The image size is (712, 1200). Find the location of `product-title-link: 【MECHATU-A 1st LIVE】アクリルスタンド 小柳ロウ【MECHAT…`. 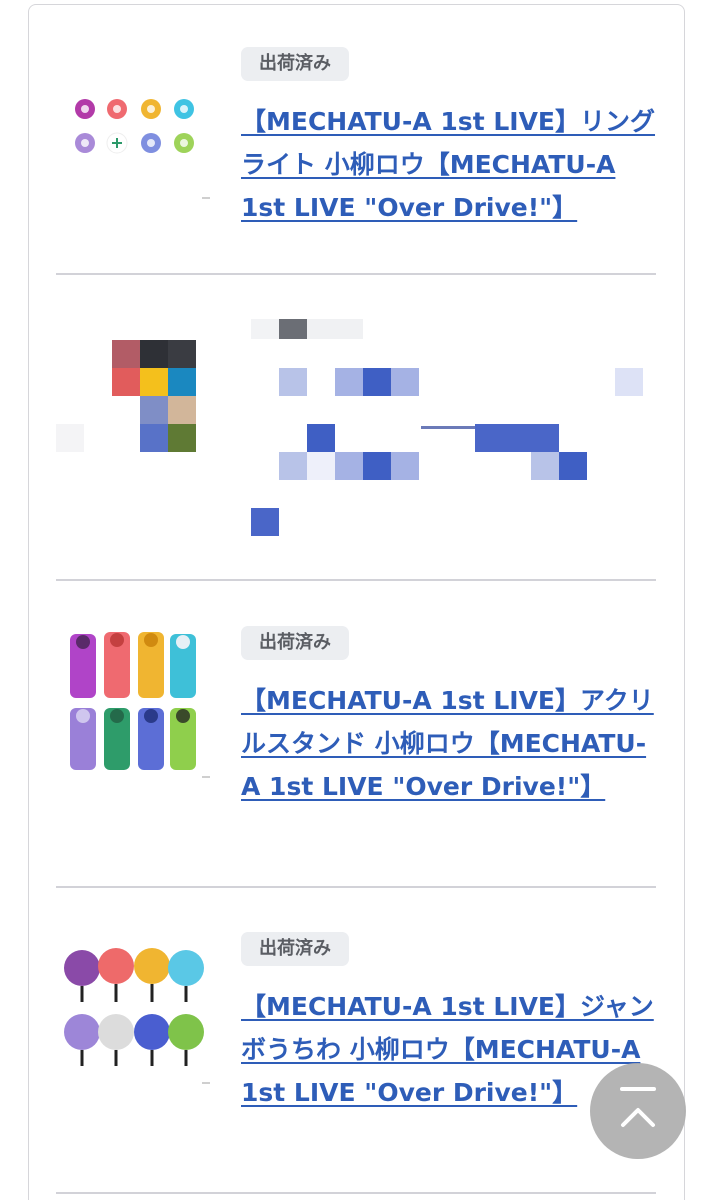

product-title-link: 【MECHATU-A 1st LIVE】アクリルスタンド 小柳ロウ【MECHAT… is located at coordinates (448, 743).